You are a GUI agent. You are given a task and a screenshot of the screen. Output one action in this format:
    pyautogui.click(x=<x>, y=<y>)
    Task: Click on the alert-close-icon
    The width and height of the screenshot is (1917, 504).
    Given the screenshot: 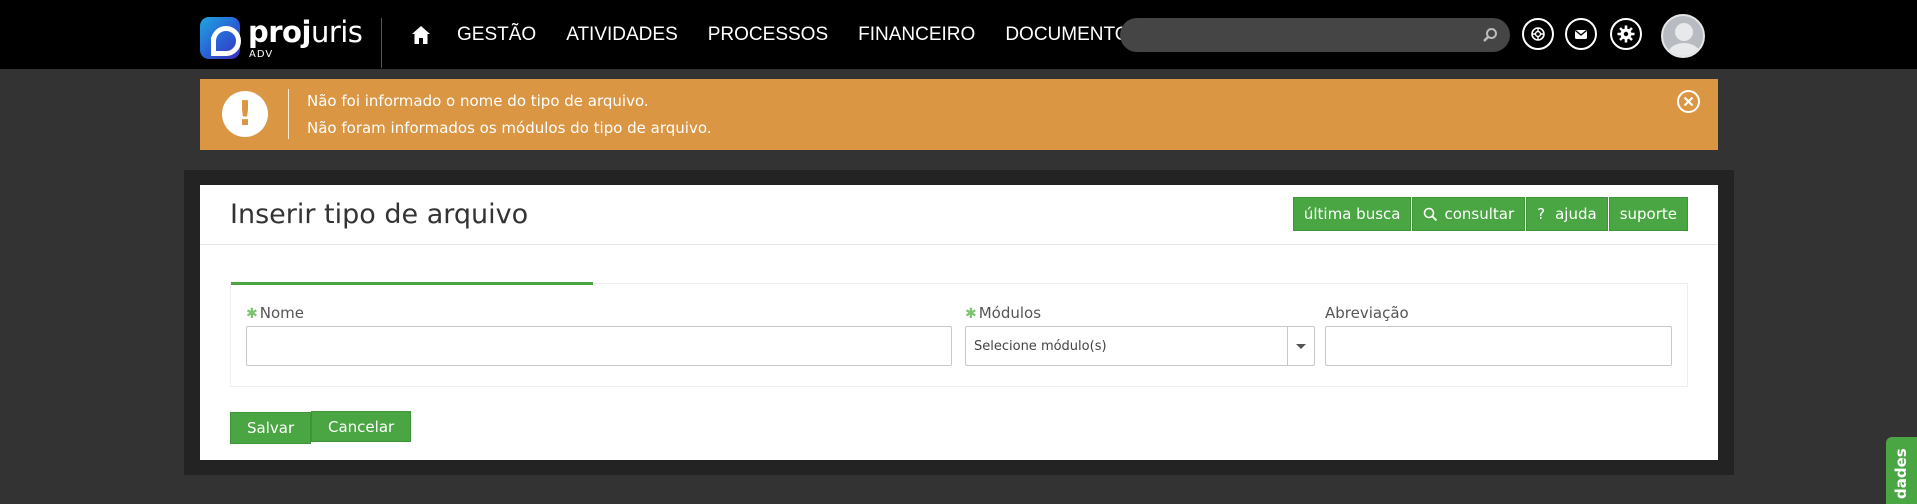 What is the action you would take?
    pyautogui.click(x=1688, y=101)
    